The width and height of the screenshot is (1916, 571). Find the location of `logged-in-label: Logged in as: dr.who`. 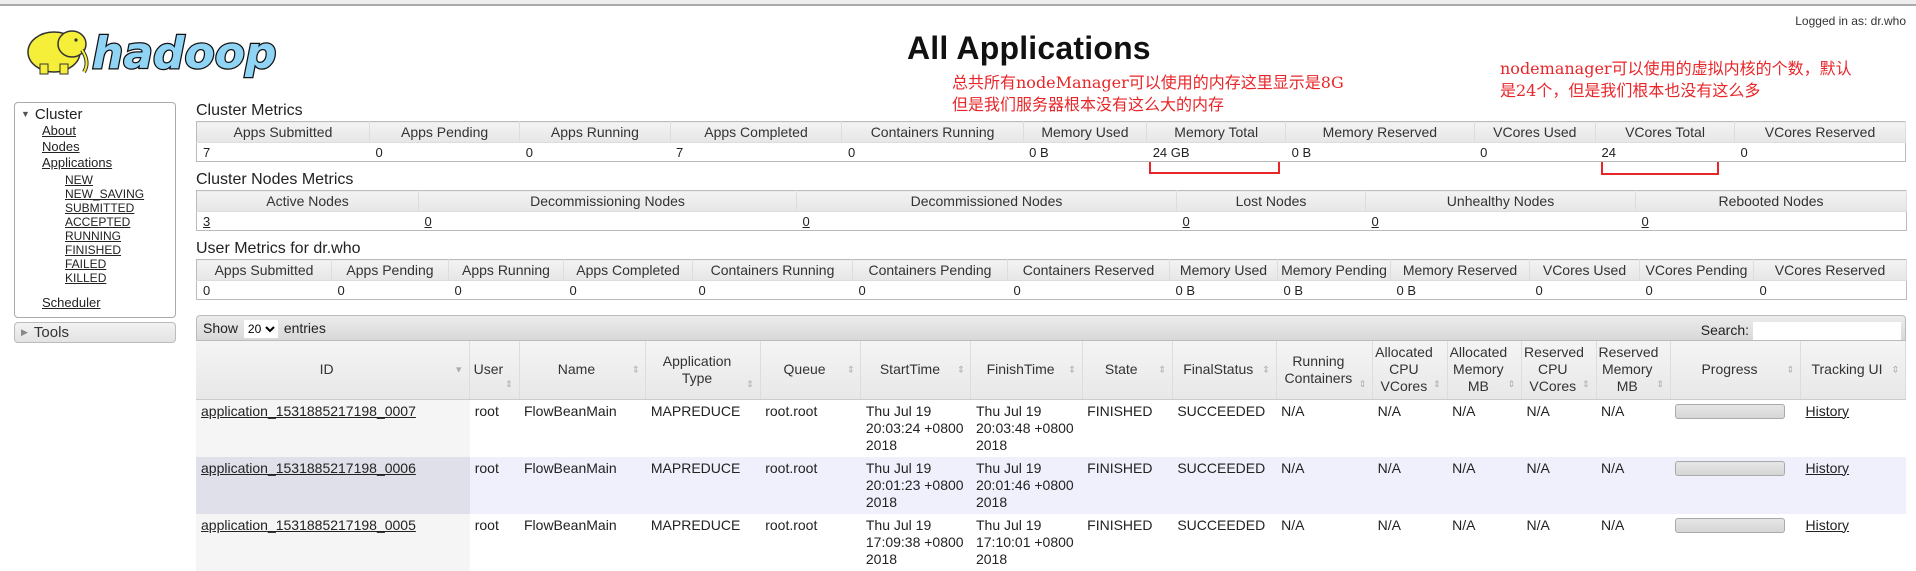

logged-in-label: Logged in as: dr.who is located at coordinates (1850, 21).